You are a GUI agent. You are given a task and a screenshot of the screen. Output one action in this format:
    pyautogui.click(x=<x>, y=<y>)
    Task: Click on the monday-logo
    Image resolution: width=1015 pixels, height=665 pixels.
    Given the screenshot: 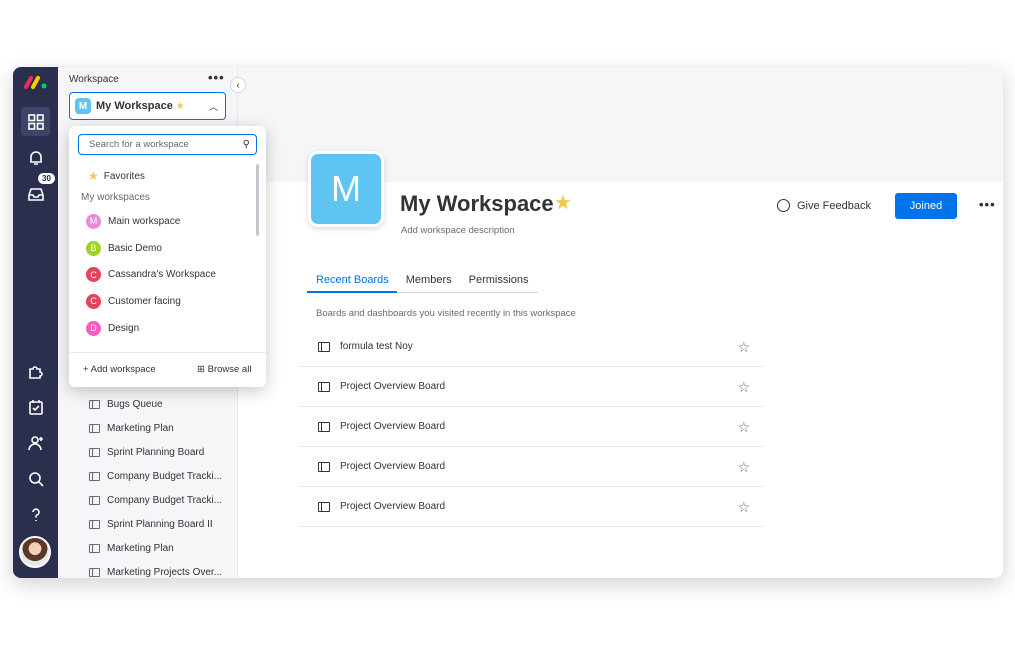 What is the action you would take?
    pyautogui.click(x=36, y=82)
    